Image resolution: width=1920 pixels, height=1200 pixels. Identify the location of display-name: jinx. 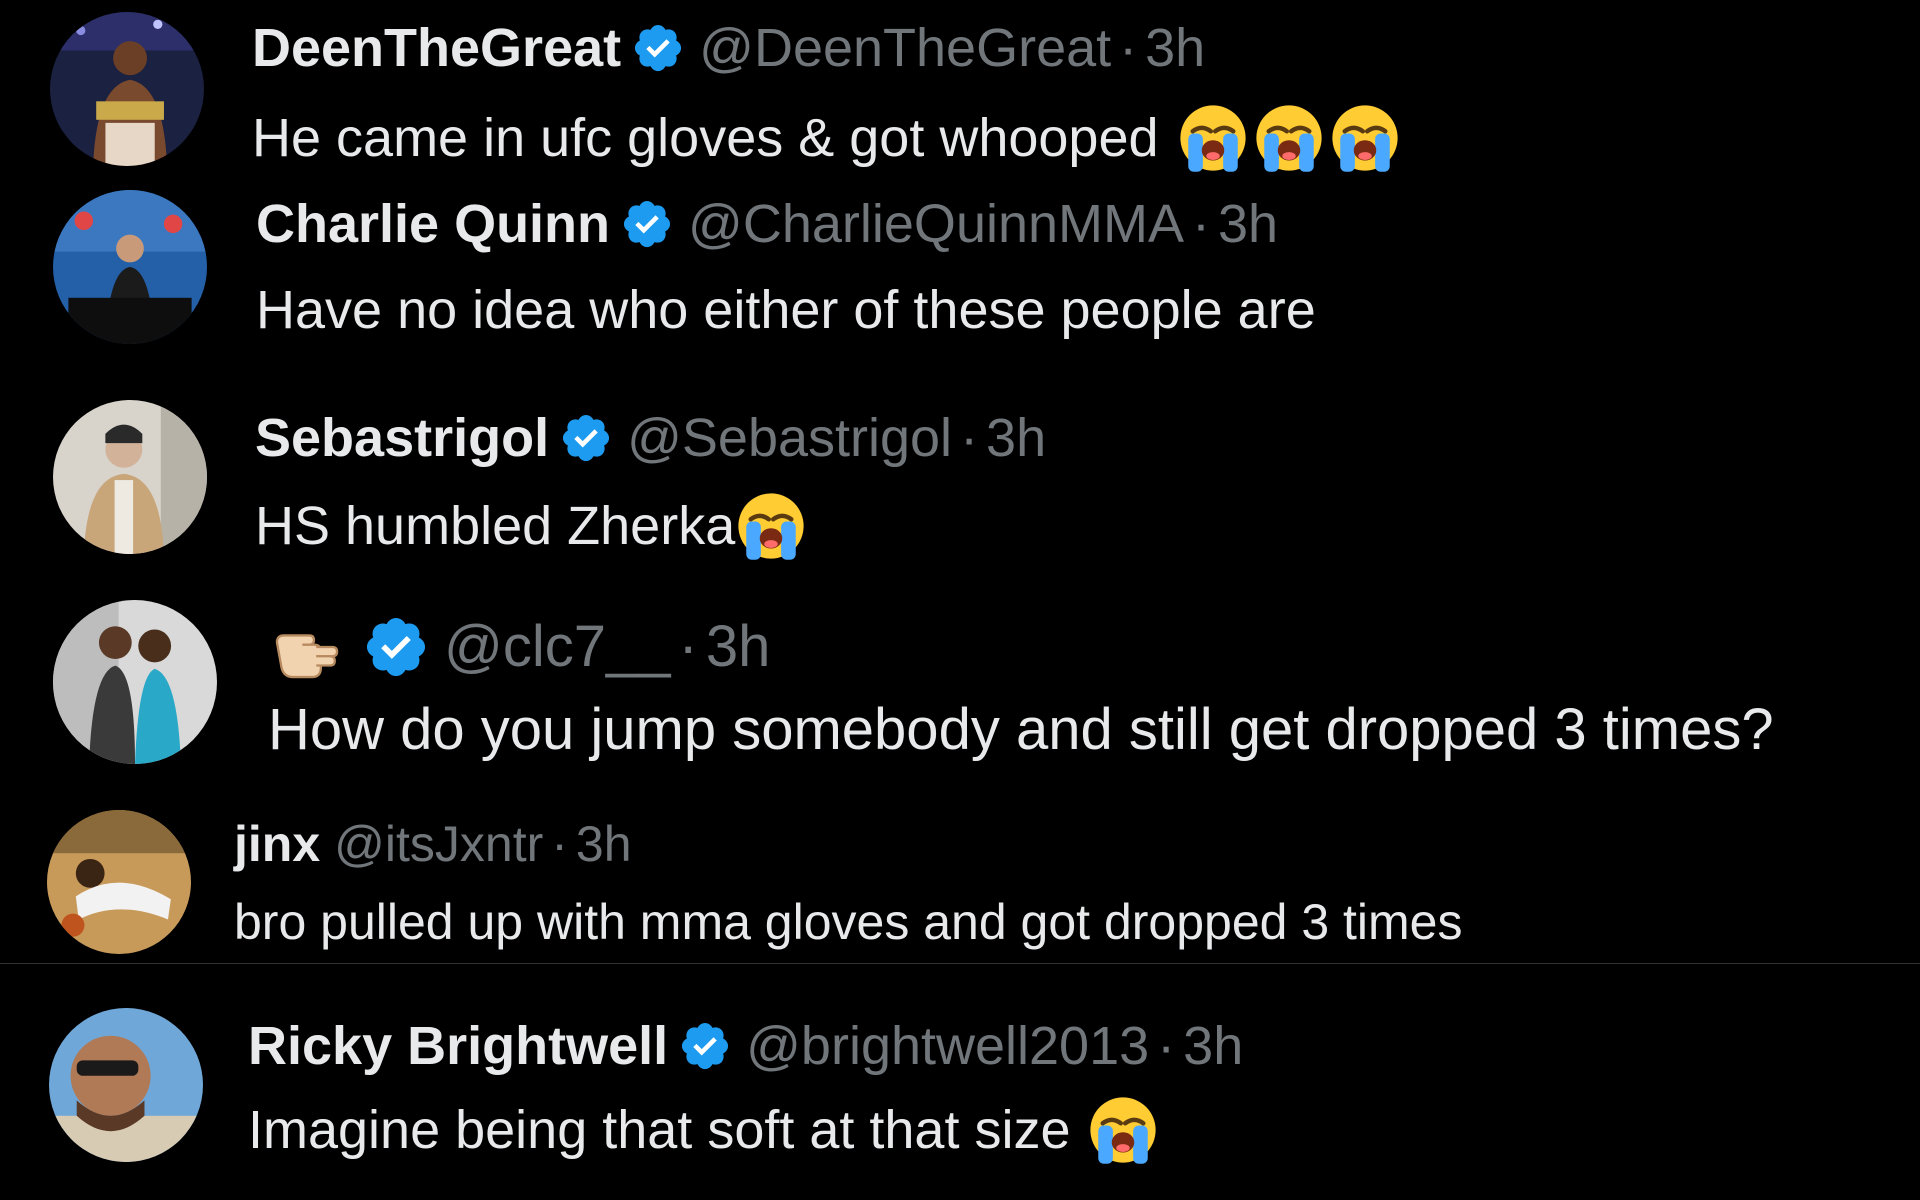
(277, 844).